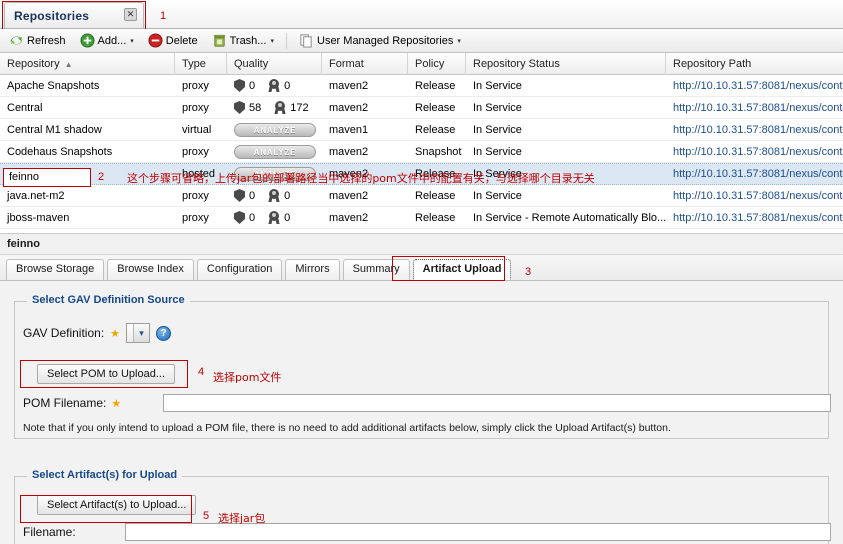 The image size is (843, 544). Describe the element at coordinates (105, 475) in the screenshot. I see `artifact-upload-legend: Select Artifact(s) for Upload` at that location.